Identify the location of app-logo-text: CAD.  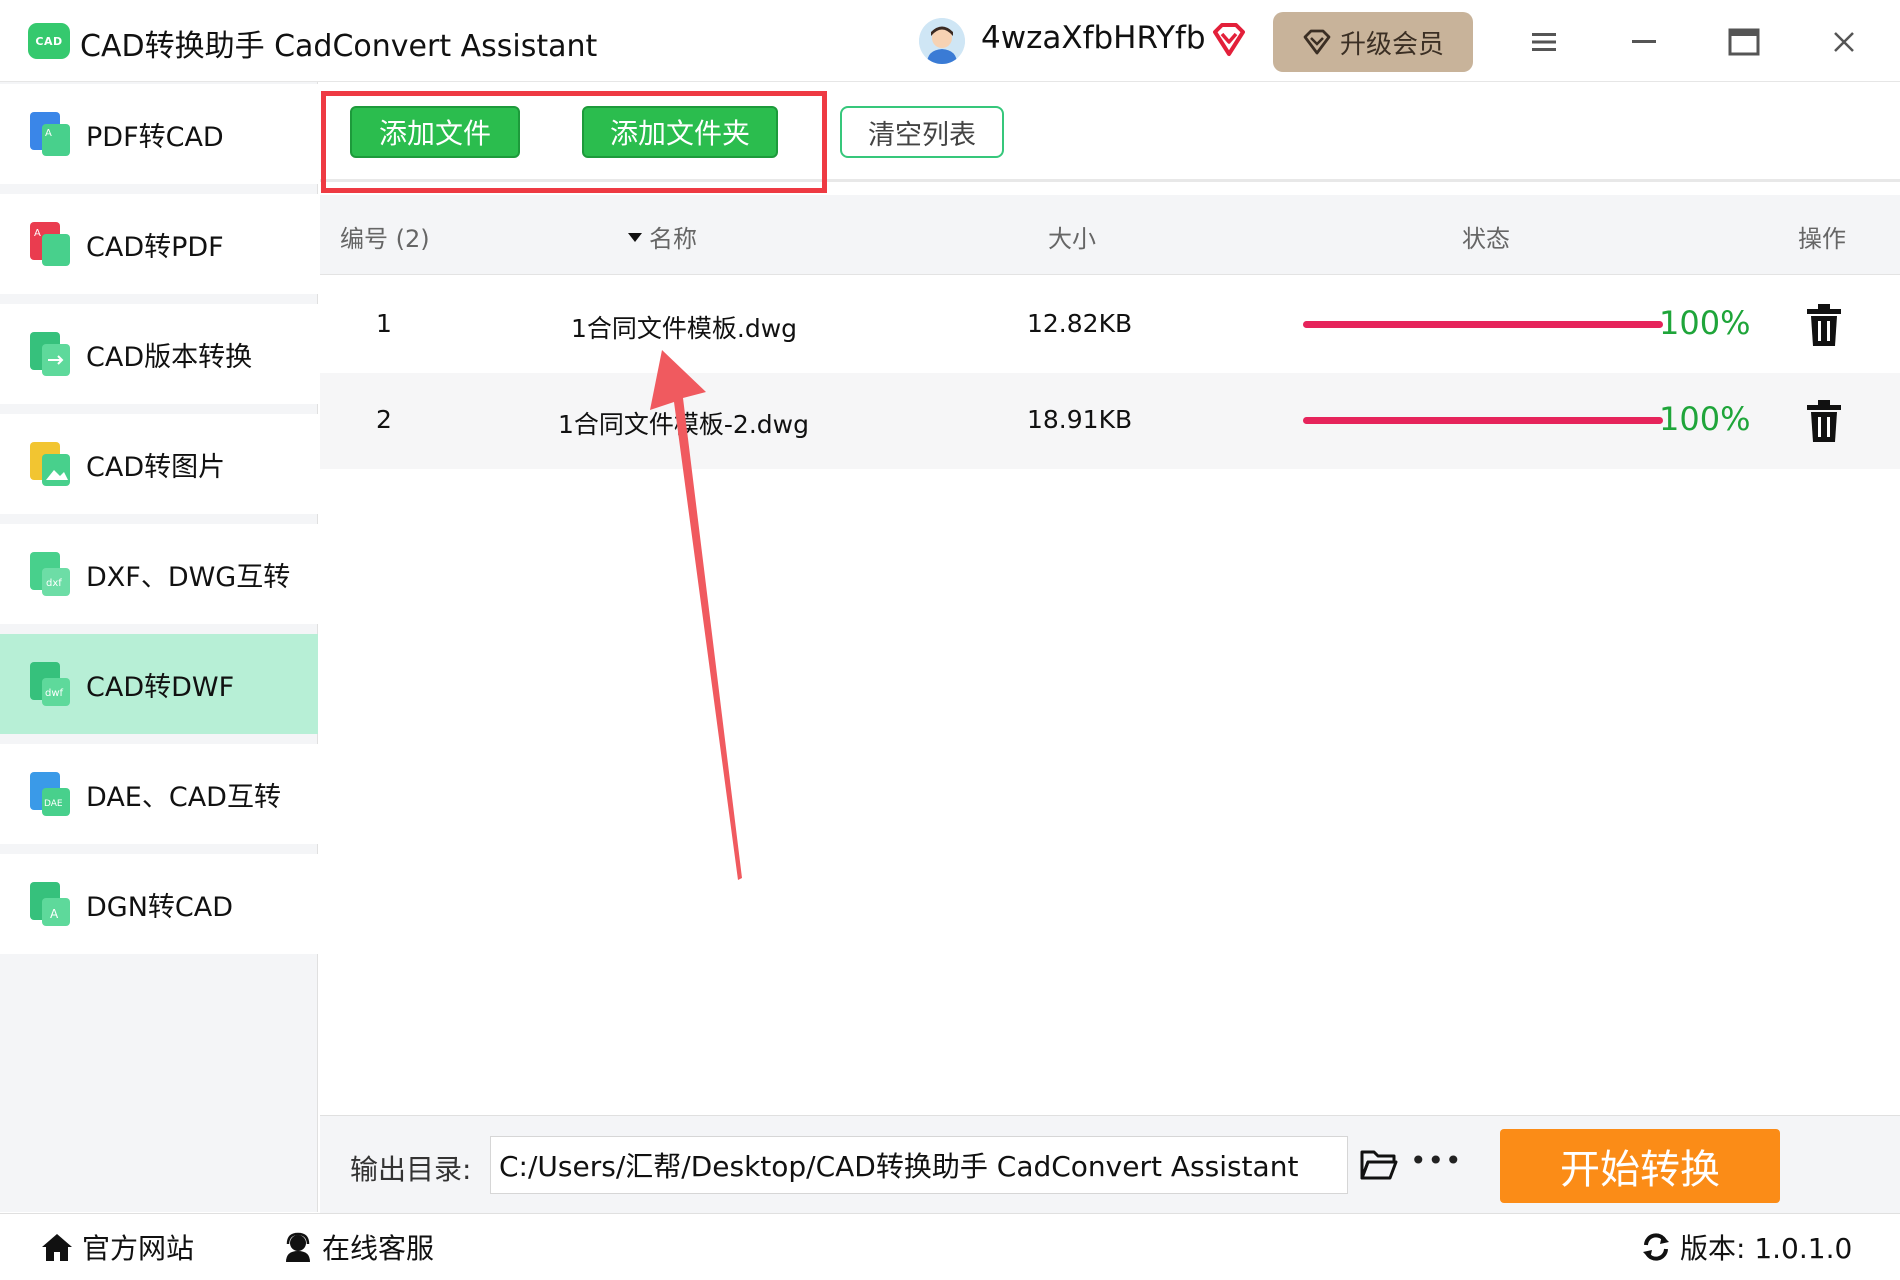
(49, 41).